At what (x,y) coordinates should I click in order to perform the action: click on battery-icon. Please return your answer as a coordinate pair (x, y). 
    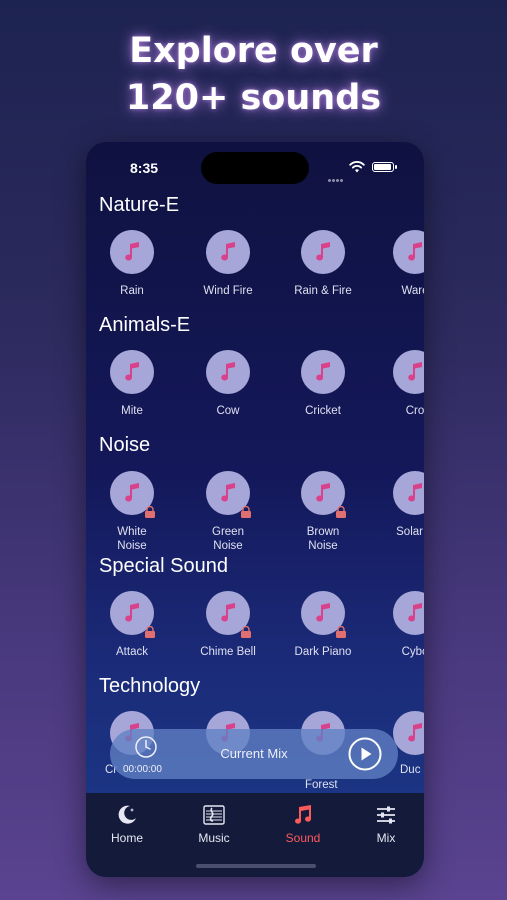
    Looking at the image, I should click on (384, 167).